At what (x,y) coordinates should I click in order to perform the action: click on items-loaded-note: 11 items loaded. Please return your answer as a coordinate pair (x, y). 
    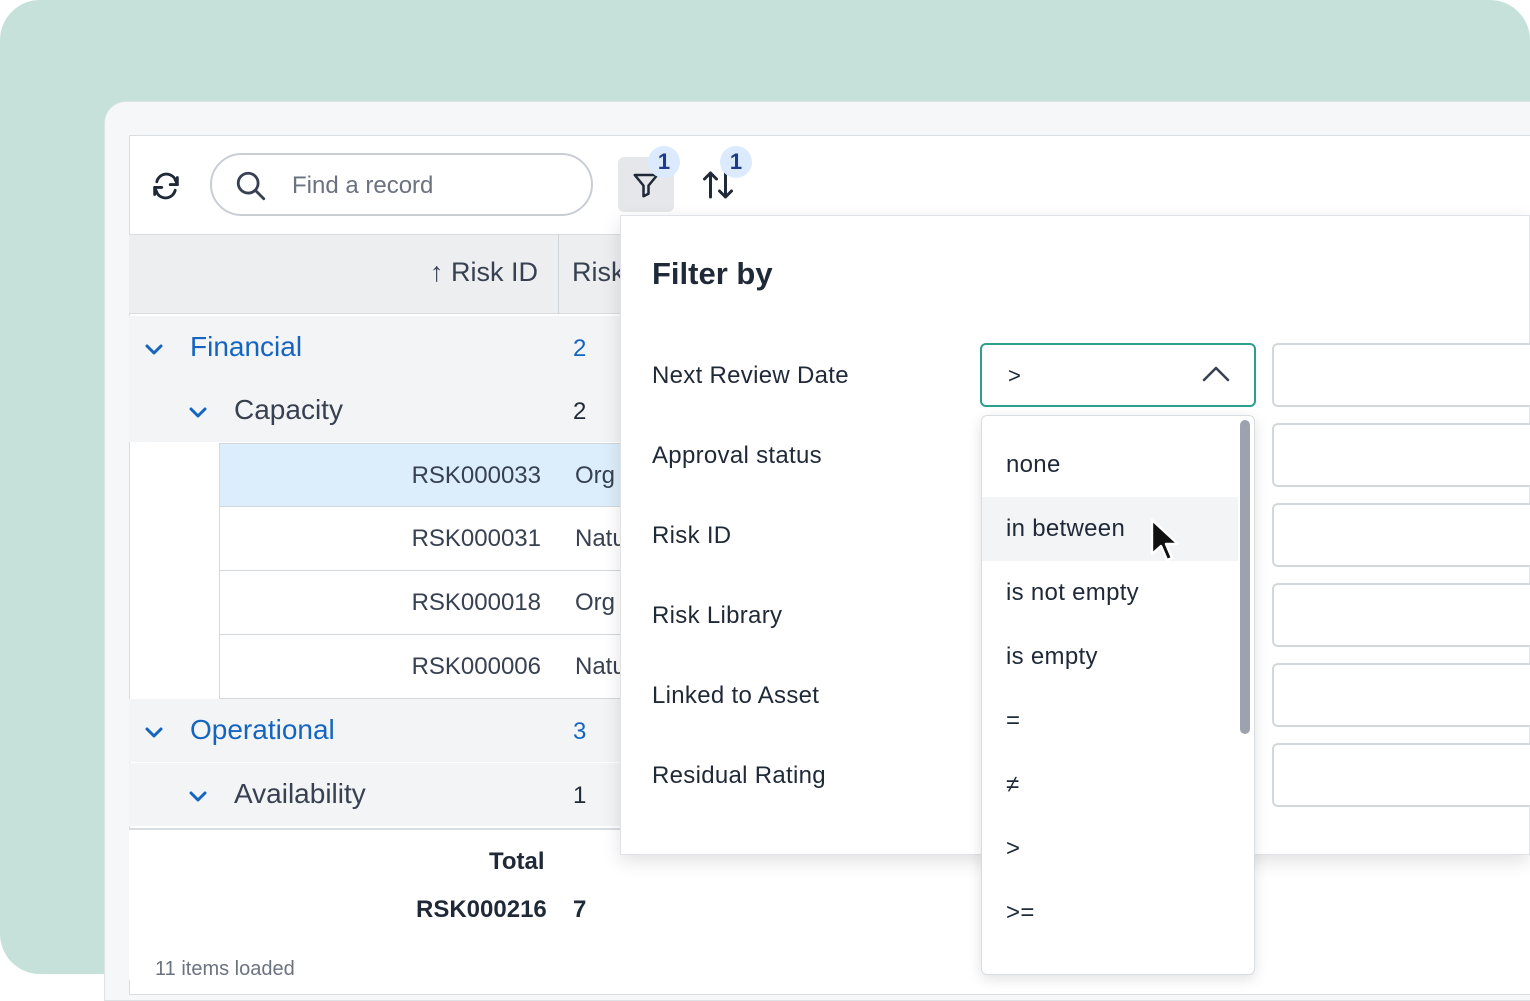
    Looking at the image, I should click on (225, 969).